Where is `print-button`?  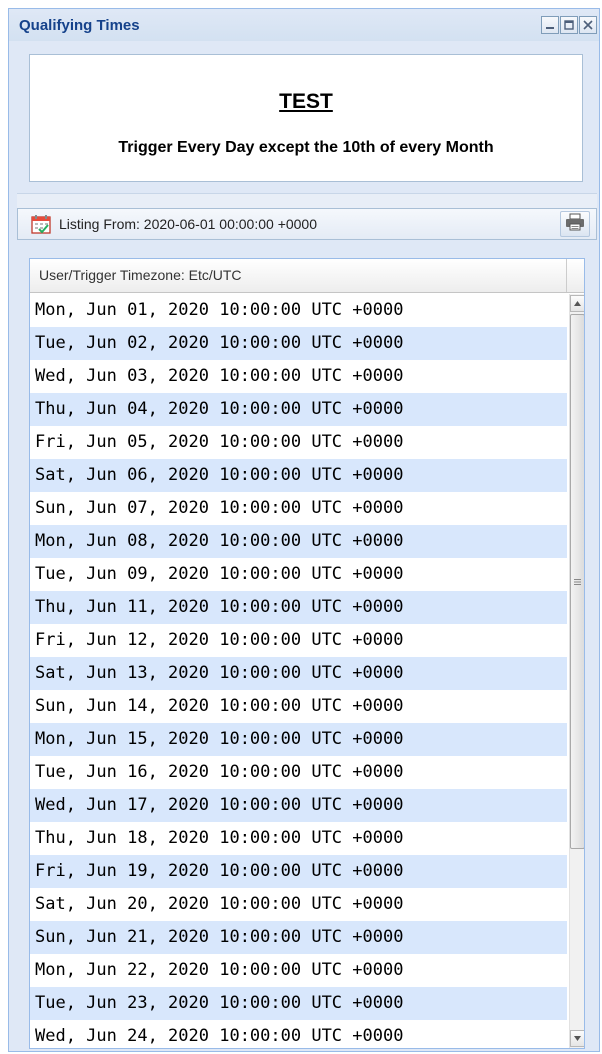
print-button is located at coordinates (575, 224).